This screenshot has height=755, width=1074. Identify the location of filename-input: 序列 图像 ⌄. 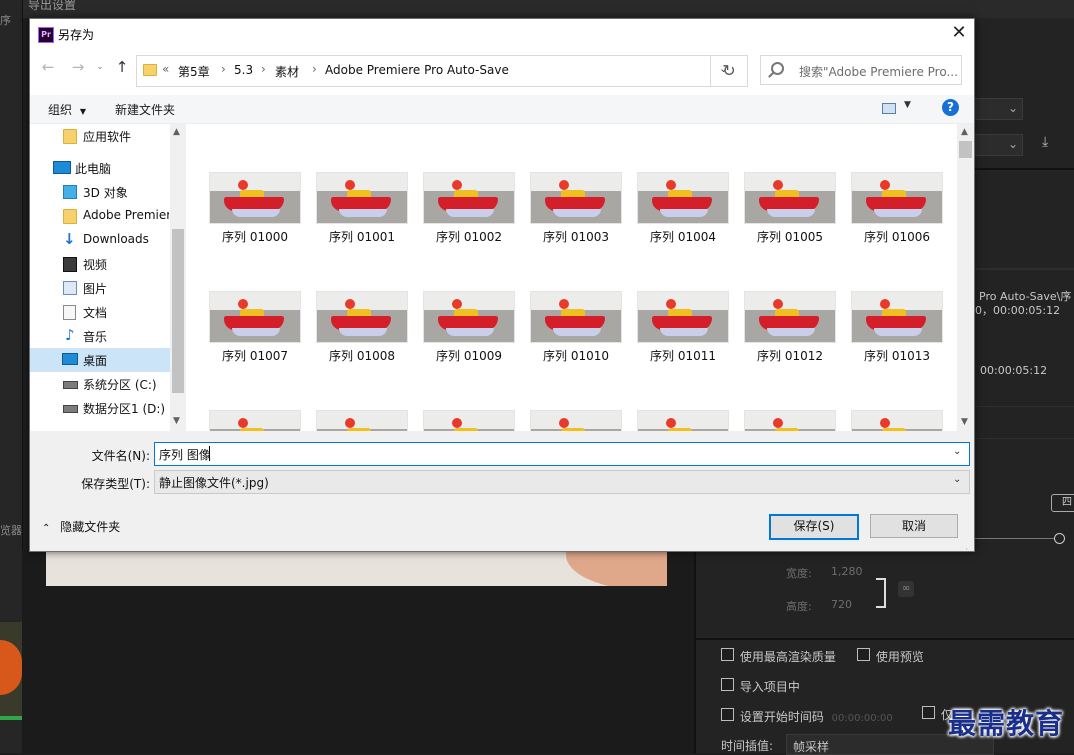
(562, 454).